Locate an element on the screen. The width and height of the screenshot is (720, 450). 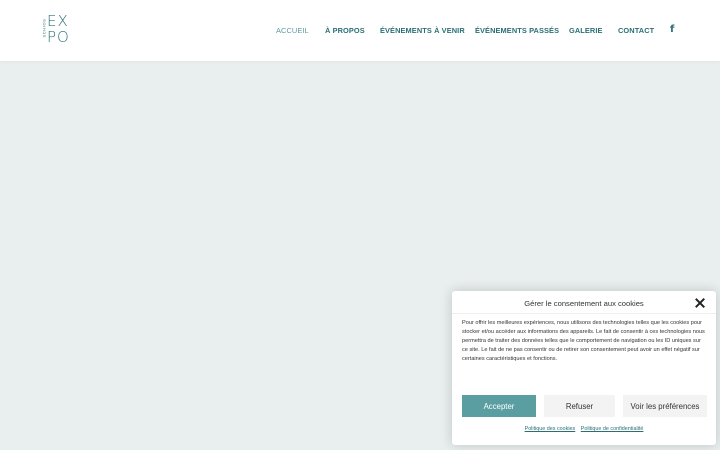
preferences-button: Voir les préférences is located at coordinates (665, 406).